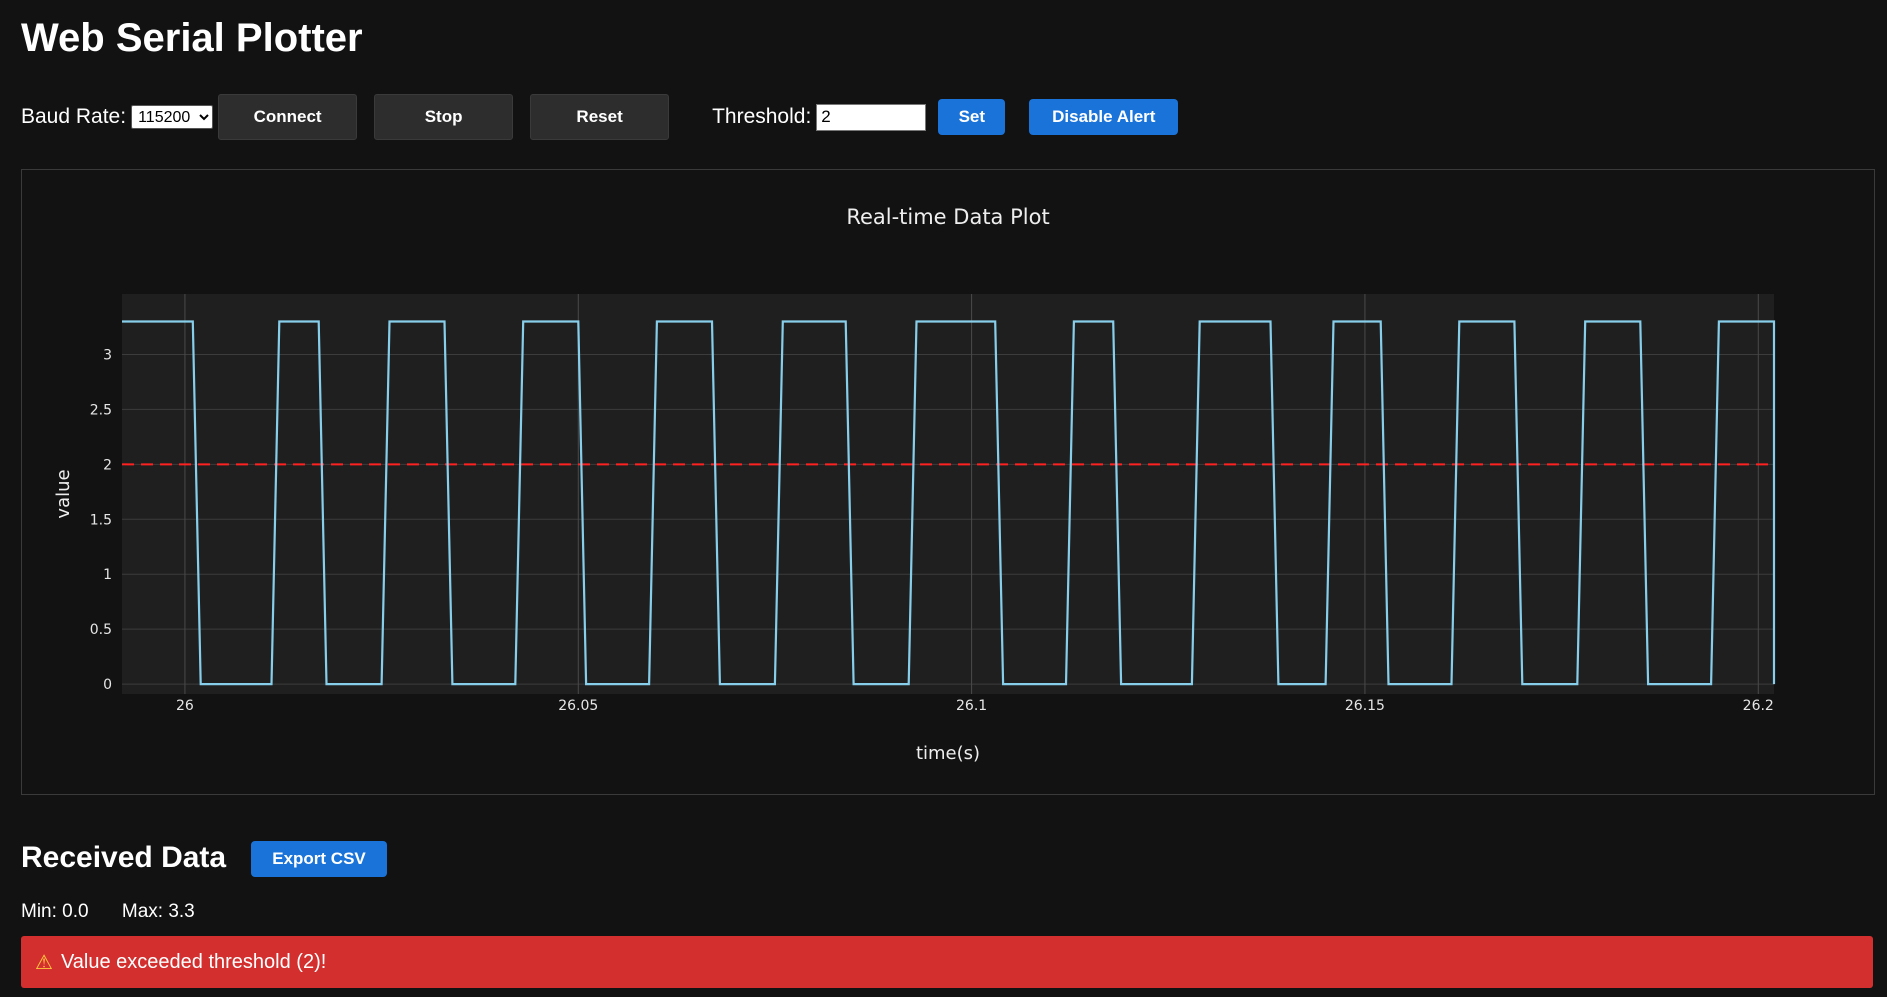  What do you see at coordinates (1758, 706) in the screenshot?
I see `x-tick-label: 26.2` at bounding box center [1758, 706].